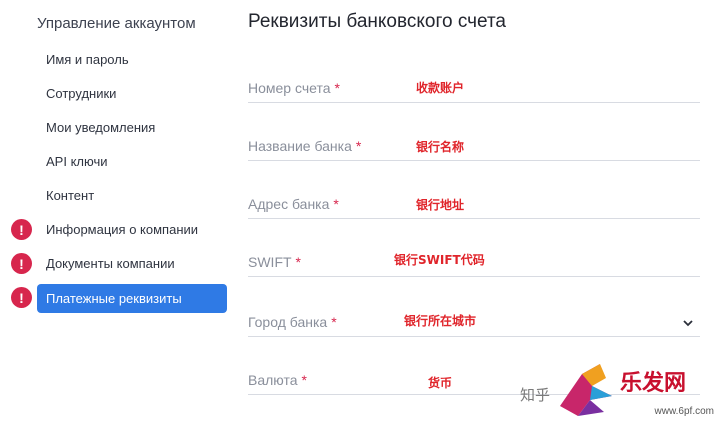 The width and height of the screenshot is (720, 425). Describe the element at coordinates (440, 147) in the screenshot. I see `field-note: 银行名称` at that location.